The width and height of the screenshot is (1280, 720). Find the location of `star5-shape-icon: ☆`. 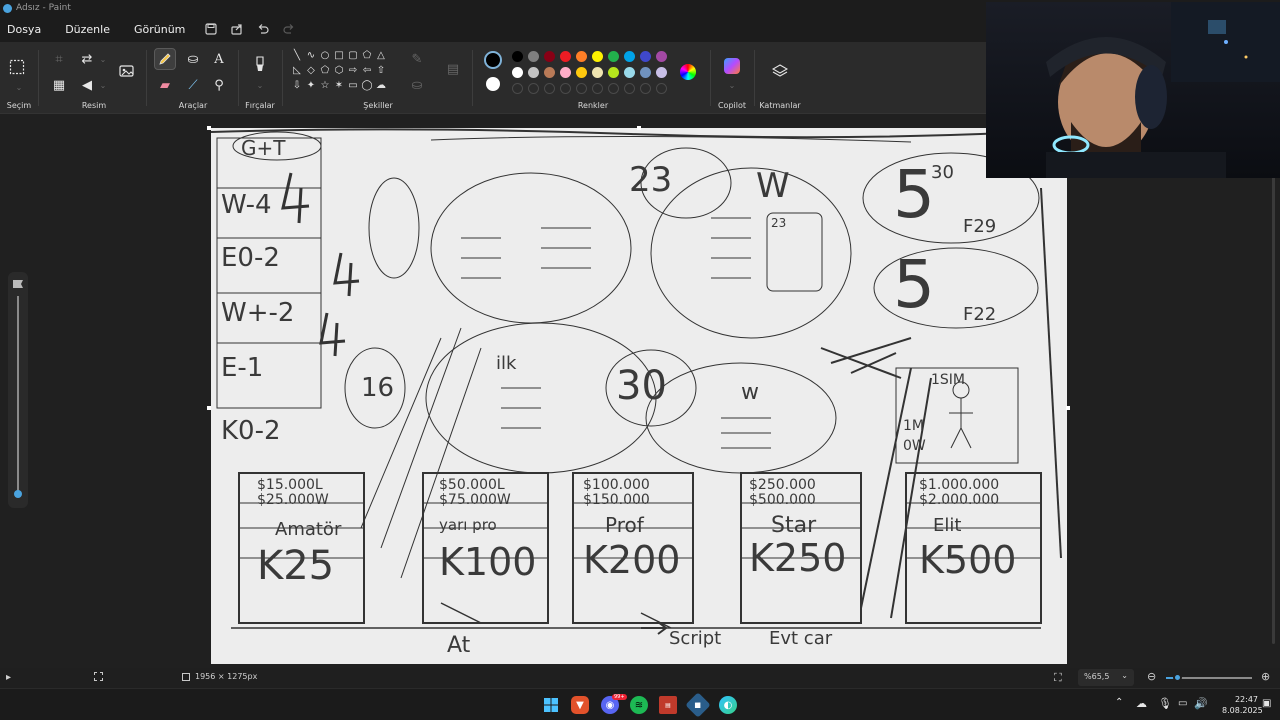

star5-shape-icon: ☆ is located at coordinates (325, 85).